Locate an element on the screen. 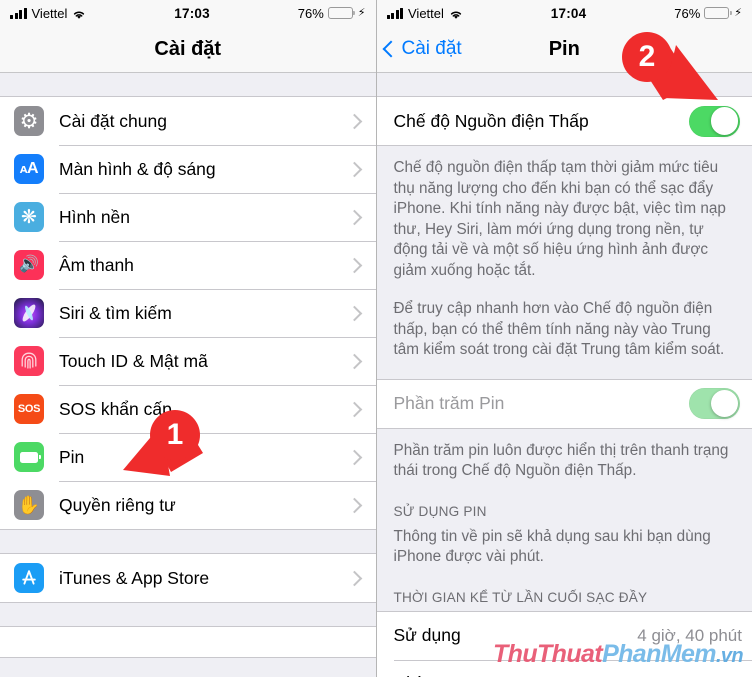 Image resolution: width=752 pixels, height=677 pixels. step-badge-1: 1 is located at coordinates (175, 435).